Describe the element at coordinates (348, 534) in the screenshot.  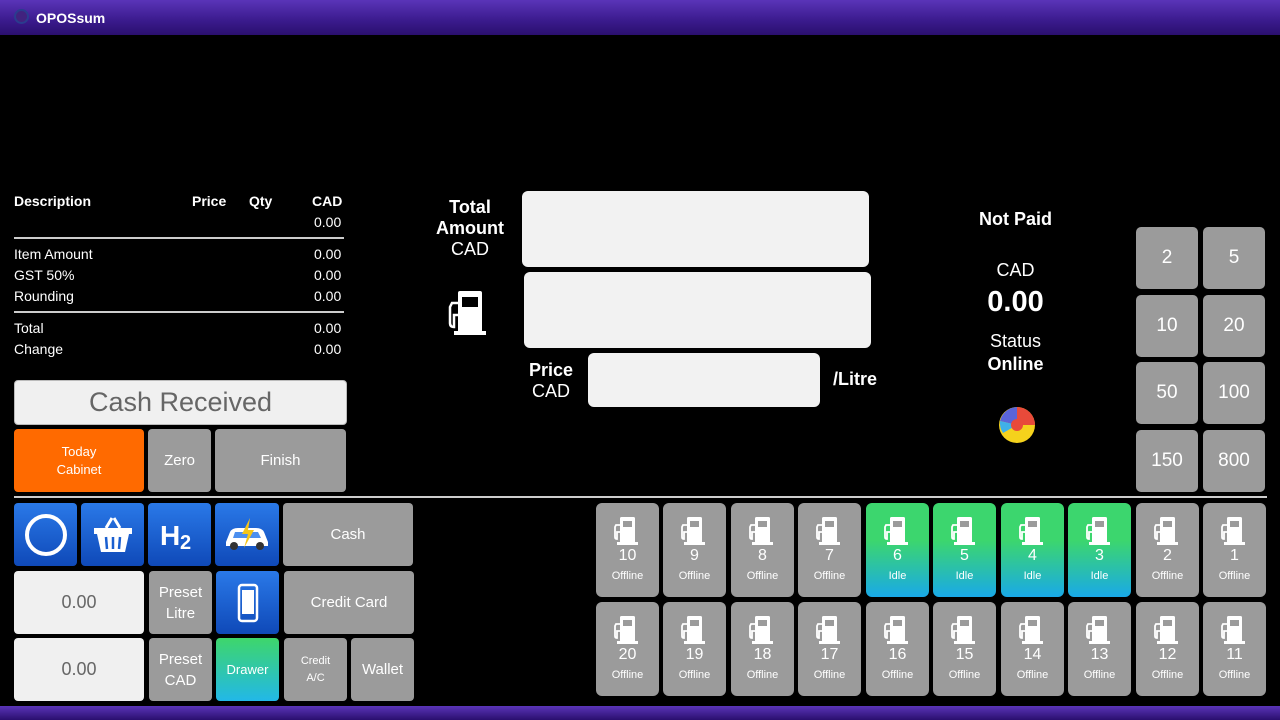
I see `cash-button: Cash` at that location.